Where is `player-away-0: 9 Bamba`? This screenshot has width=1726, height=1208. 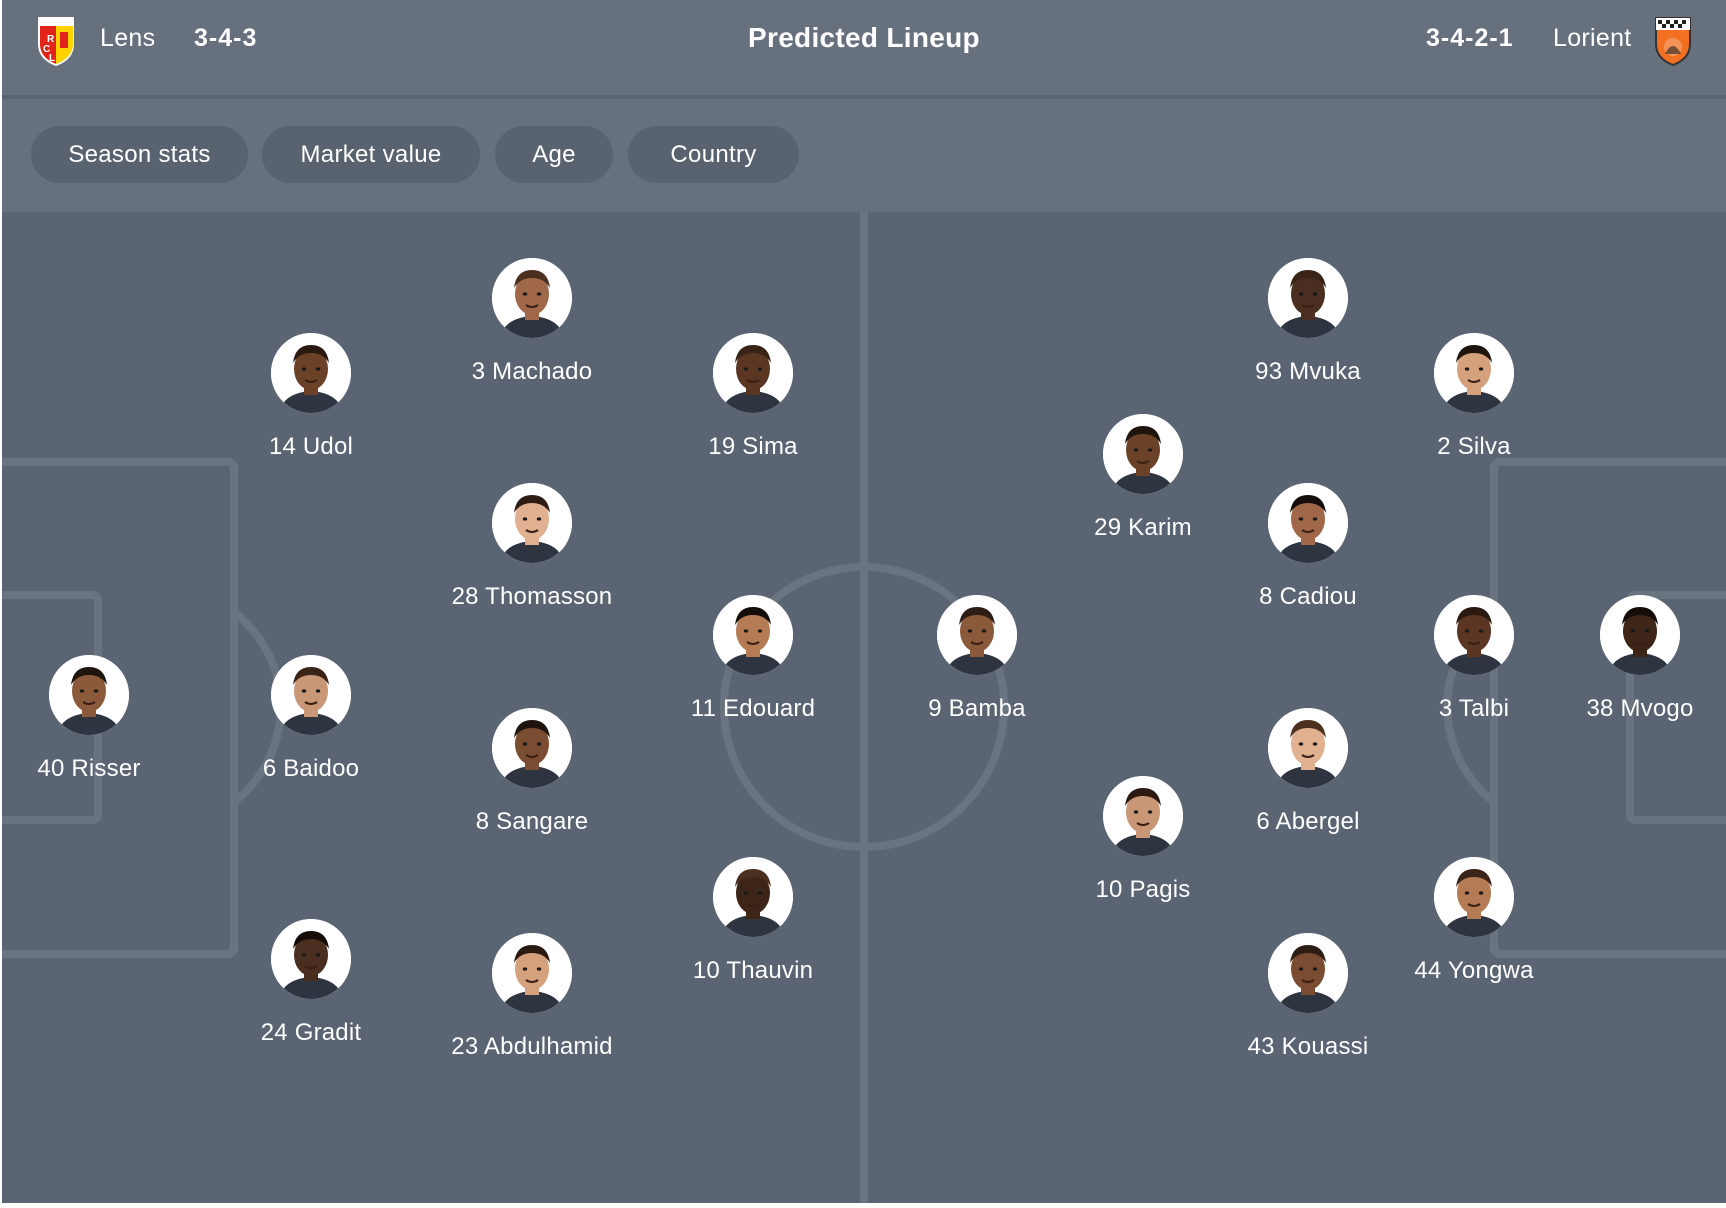 player-away-0: 9 Bamba is located at coordinates (977, 659).